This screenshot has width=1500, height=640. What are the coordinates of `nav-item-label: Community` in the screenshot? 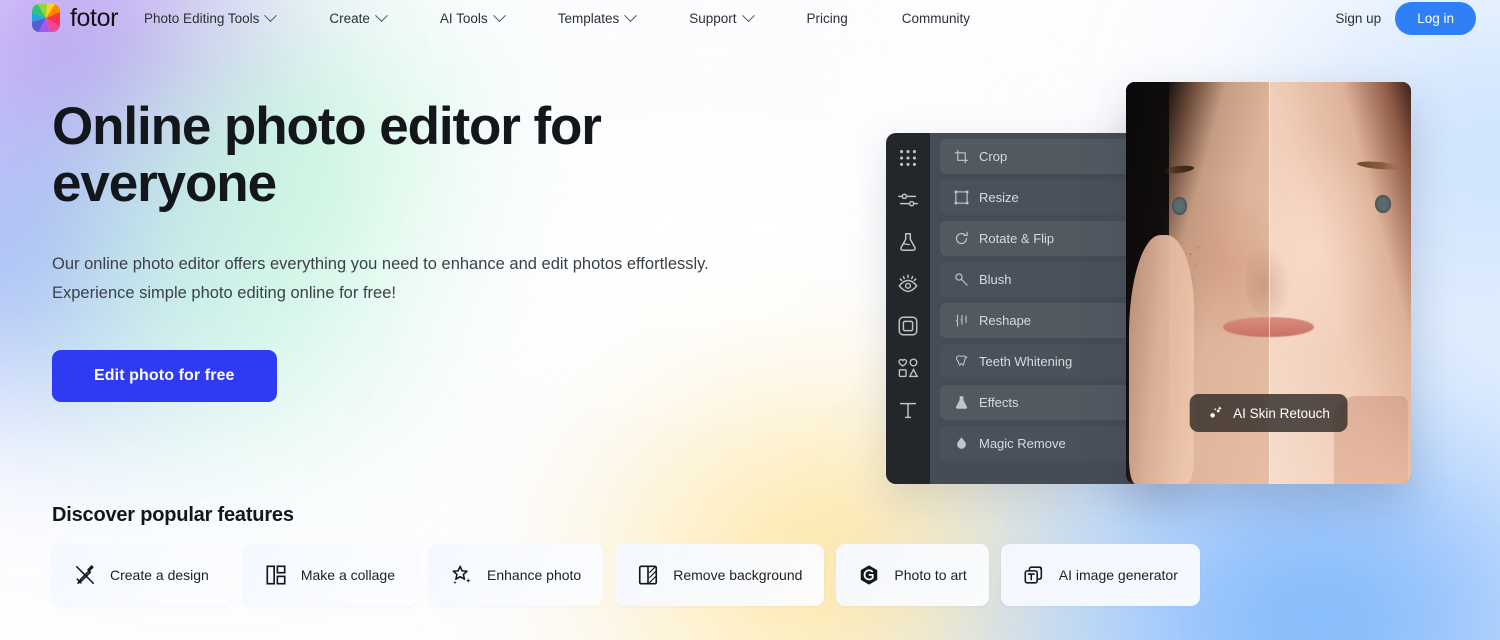 It's located at (936, 18).